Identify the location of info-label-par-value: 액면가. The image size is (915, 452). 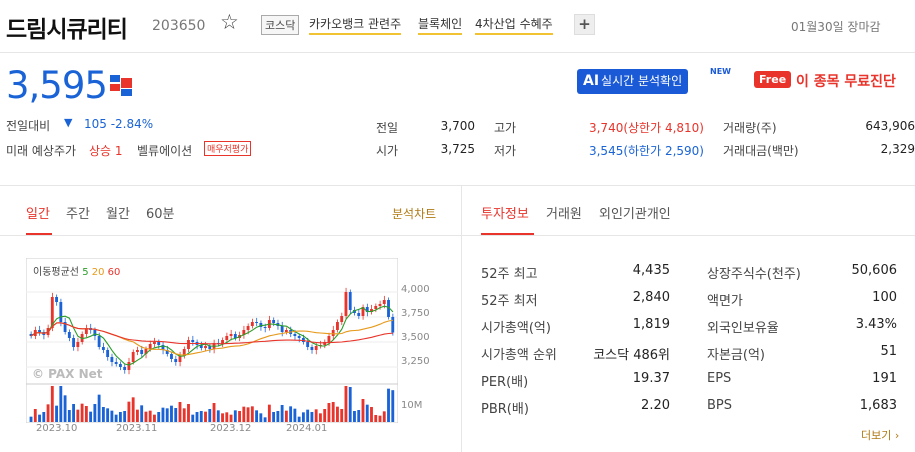
(725, 301).